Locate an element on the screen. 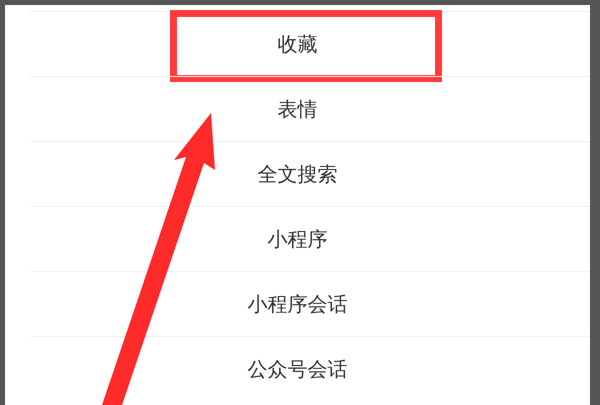 The width and height of the screenshot is (600, 405). menu-item: 收藏 is located at coordinates (298, 44).